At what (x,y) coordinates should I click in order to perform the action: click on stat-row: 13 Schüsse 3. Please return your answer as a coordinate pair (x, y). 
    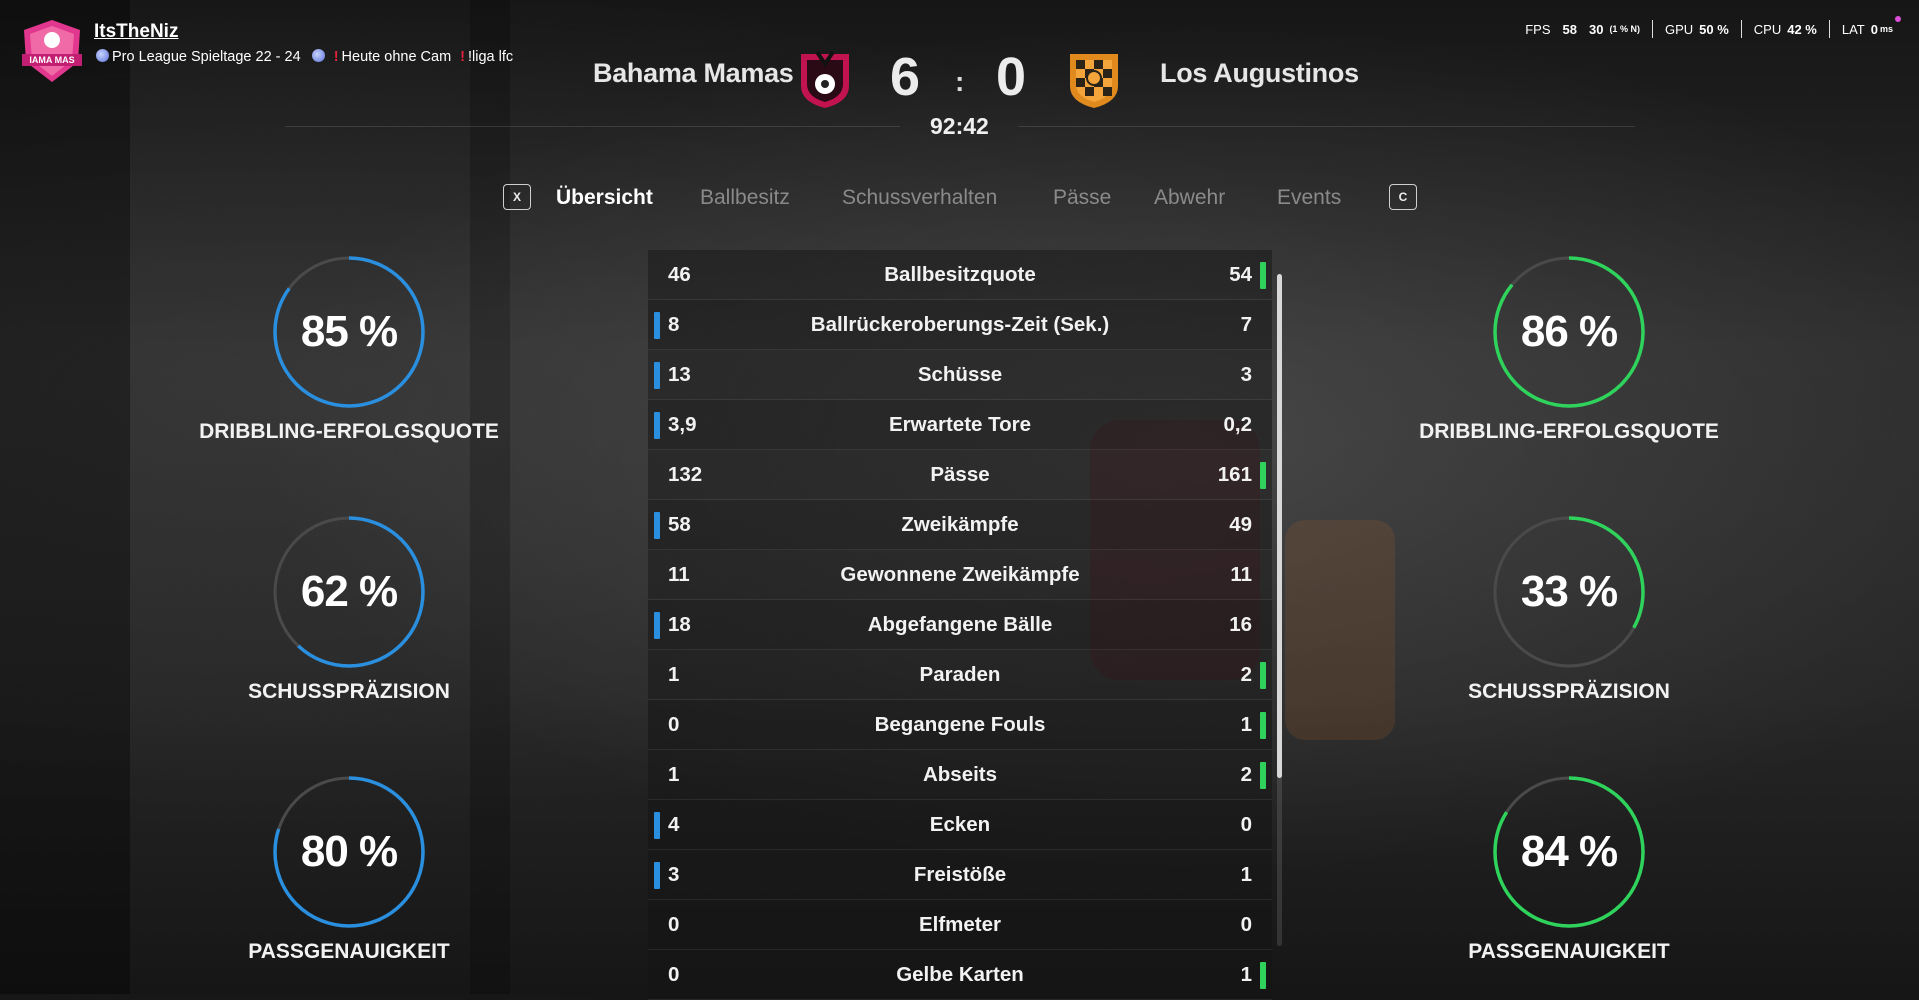
    Looking at the image, I should click on (960, 375).